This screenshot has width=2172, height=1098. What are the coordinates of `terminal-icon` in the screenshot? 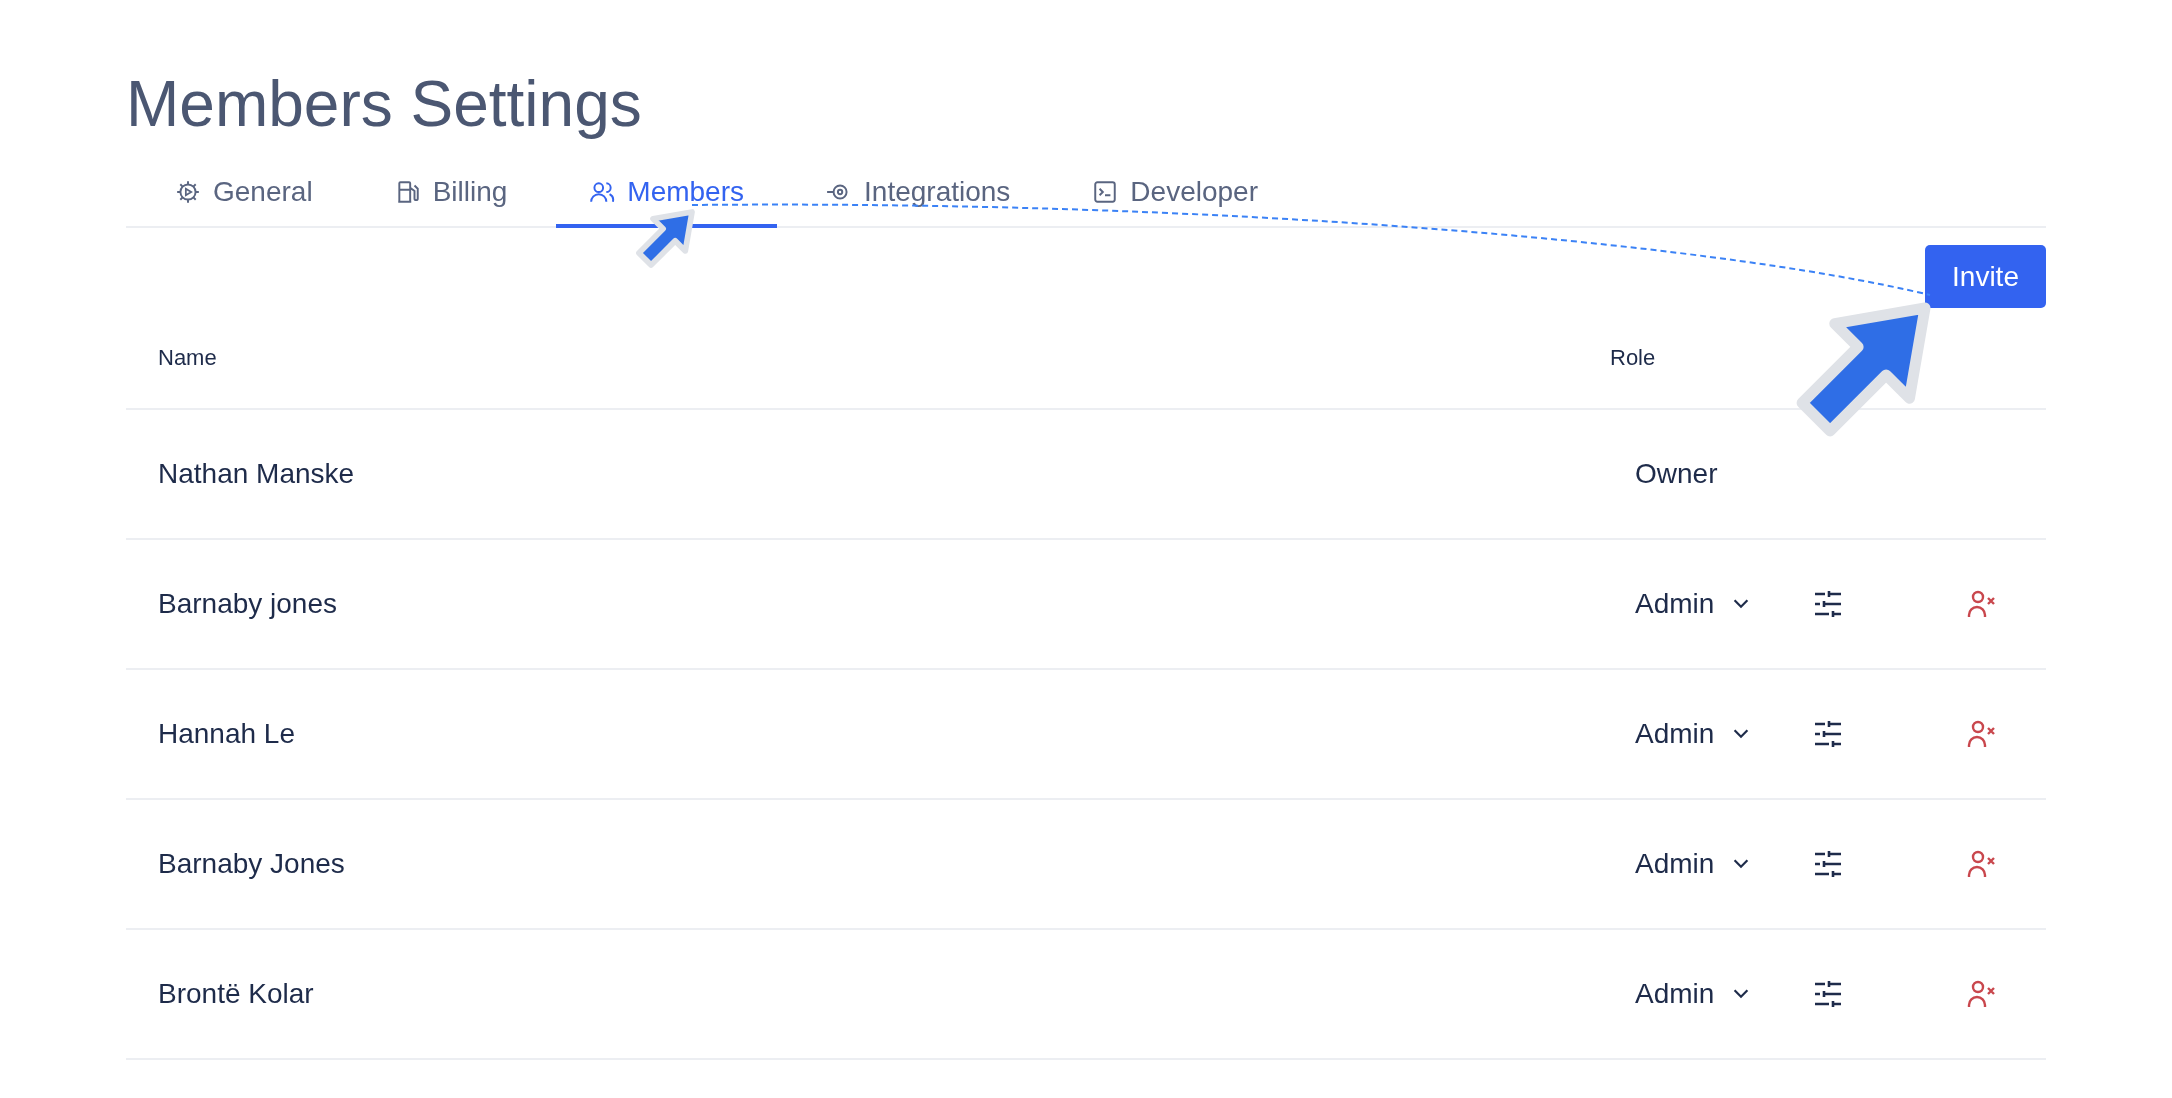 It's located at (1105, 192).